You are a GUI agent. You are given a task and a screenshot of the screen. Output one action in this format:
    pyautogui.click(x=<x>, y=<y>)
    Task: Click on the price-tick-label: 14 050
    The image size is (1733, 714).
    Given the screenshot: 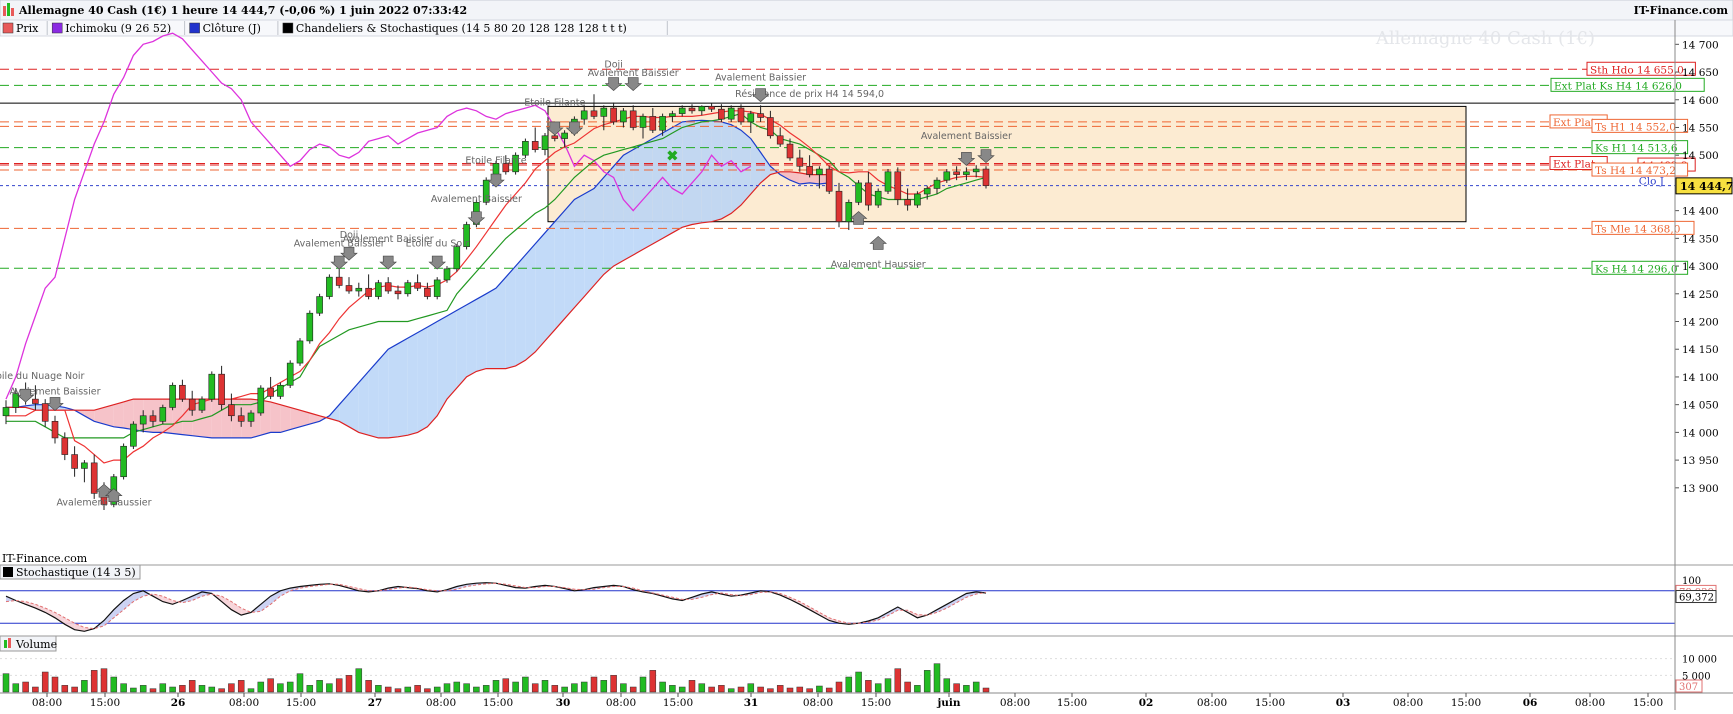 What is the action you would take?
    pyautogui.click(x=1700, y=406)
    